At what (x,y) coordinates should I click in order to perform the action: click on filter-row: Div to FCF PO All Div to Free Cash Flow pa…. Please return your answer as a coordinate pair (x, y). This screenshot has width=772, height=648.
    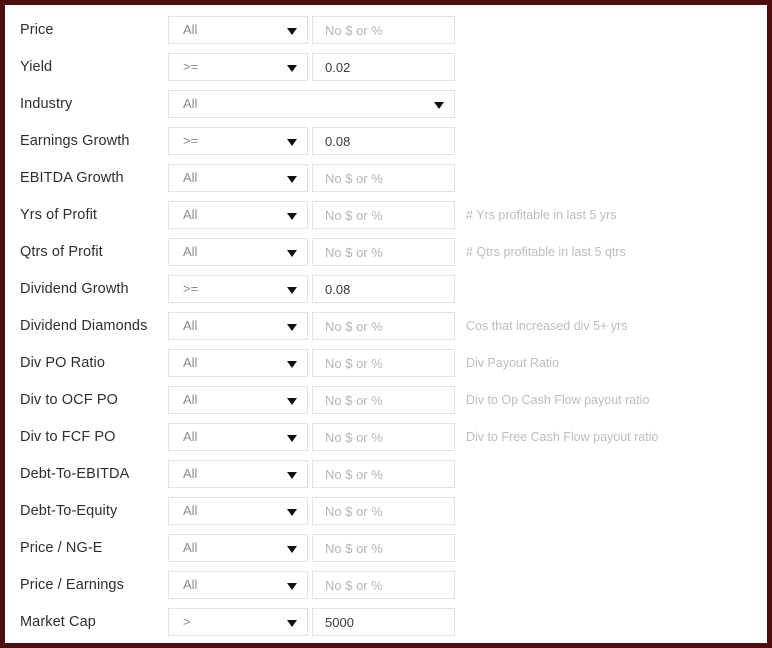
    Looking at the image, I should click on (386, 437).